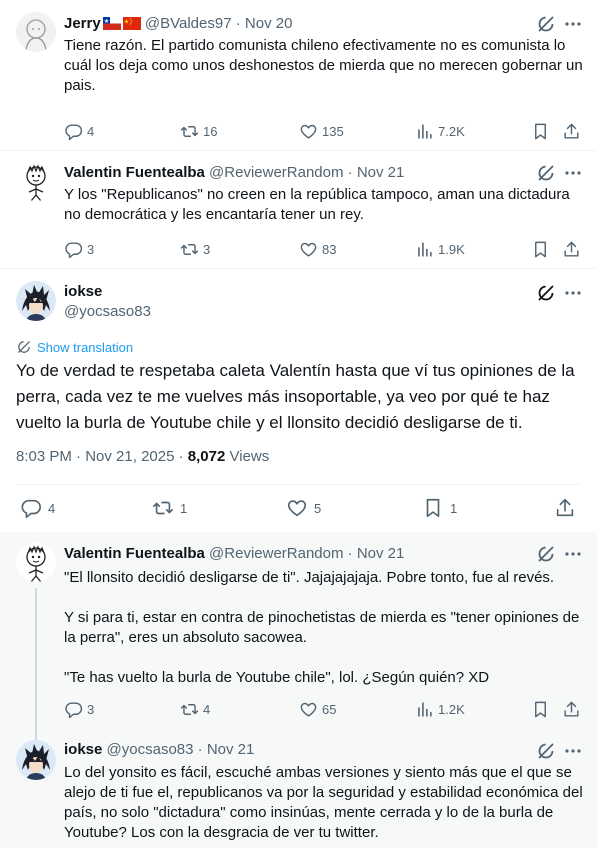 The height and width of the screenshot is (848, 597). I want to click on chile-flag-icon, so click(111, 25).